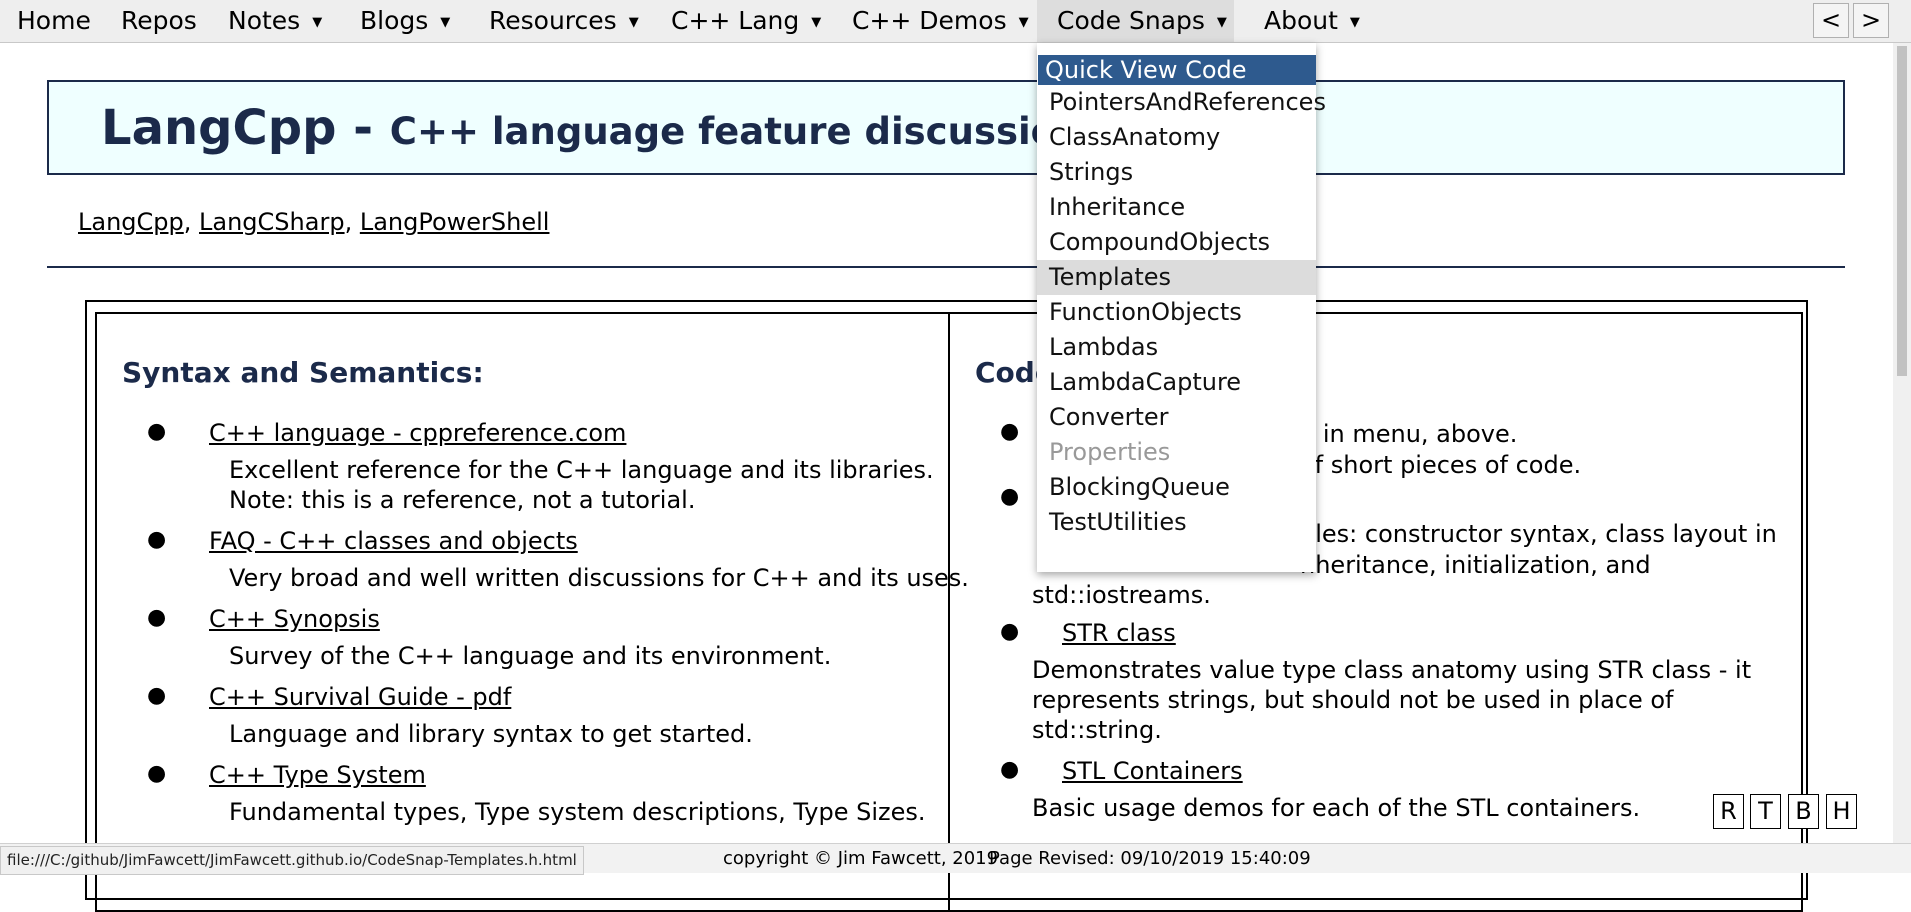  Describe the element at coordinates (1176, 522) in the screenshot. I see `dropdown-item-test-utilities: TestUtilities` at that location.